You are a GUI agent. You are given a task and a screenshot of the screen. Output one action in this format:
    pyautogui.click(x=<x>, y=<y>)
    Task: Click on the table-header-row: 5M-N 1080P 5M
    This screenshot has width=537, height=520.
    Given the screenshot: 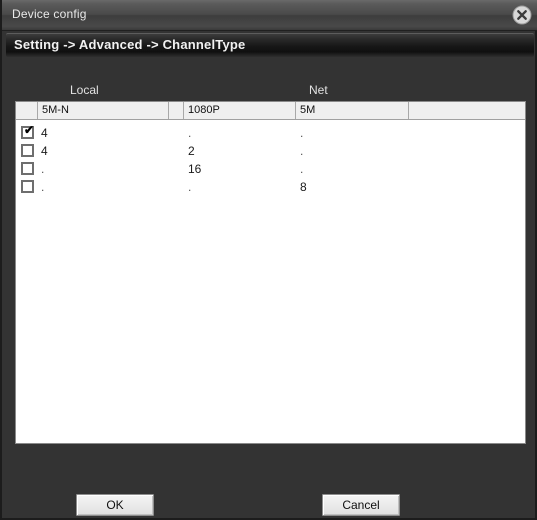 What is the action you would take?
    pyautogui.click(x=270, y=111)
    